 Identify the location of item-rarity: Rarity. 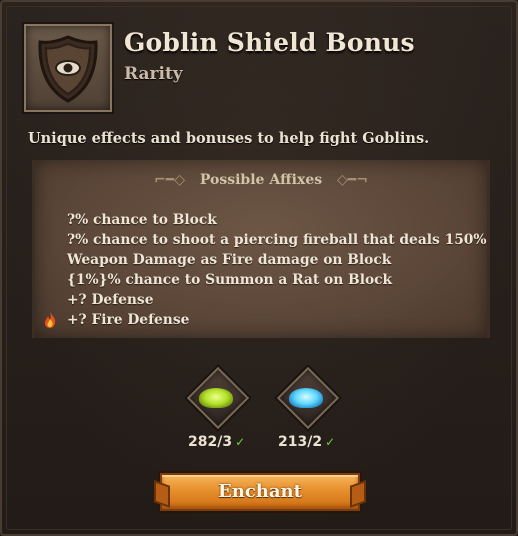
(153, 74).